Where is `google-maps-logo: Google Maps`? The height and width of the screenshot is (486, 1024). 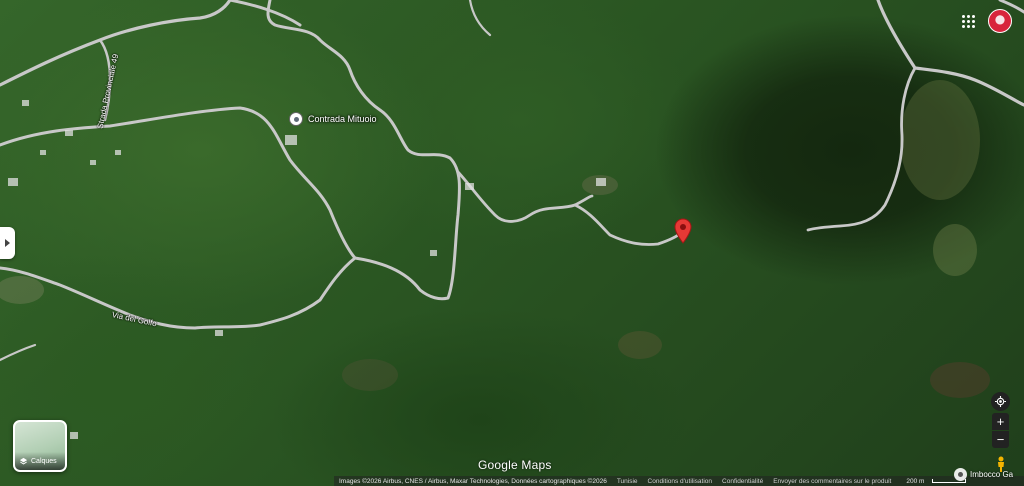
google-maps-logo: Google Maps is located at coordinates (515, 465).